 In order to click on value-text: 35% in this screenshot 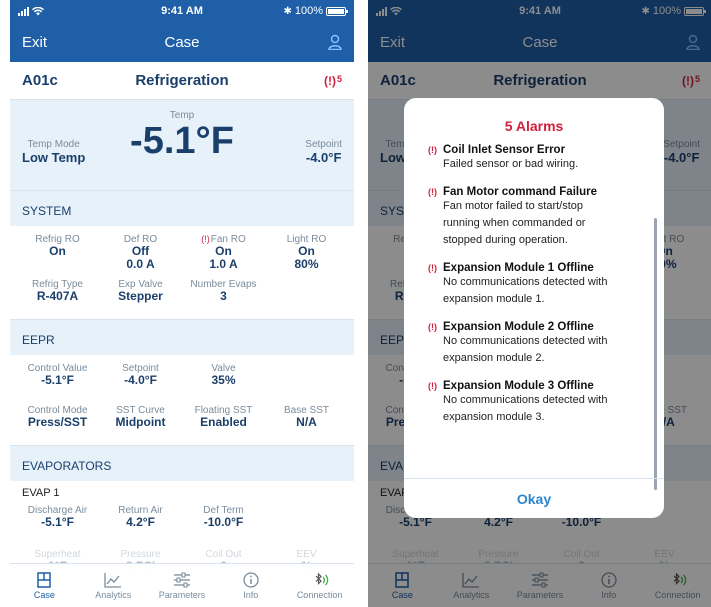, I will do `click(223, 380)`.